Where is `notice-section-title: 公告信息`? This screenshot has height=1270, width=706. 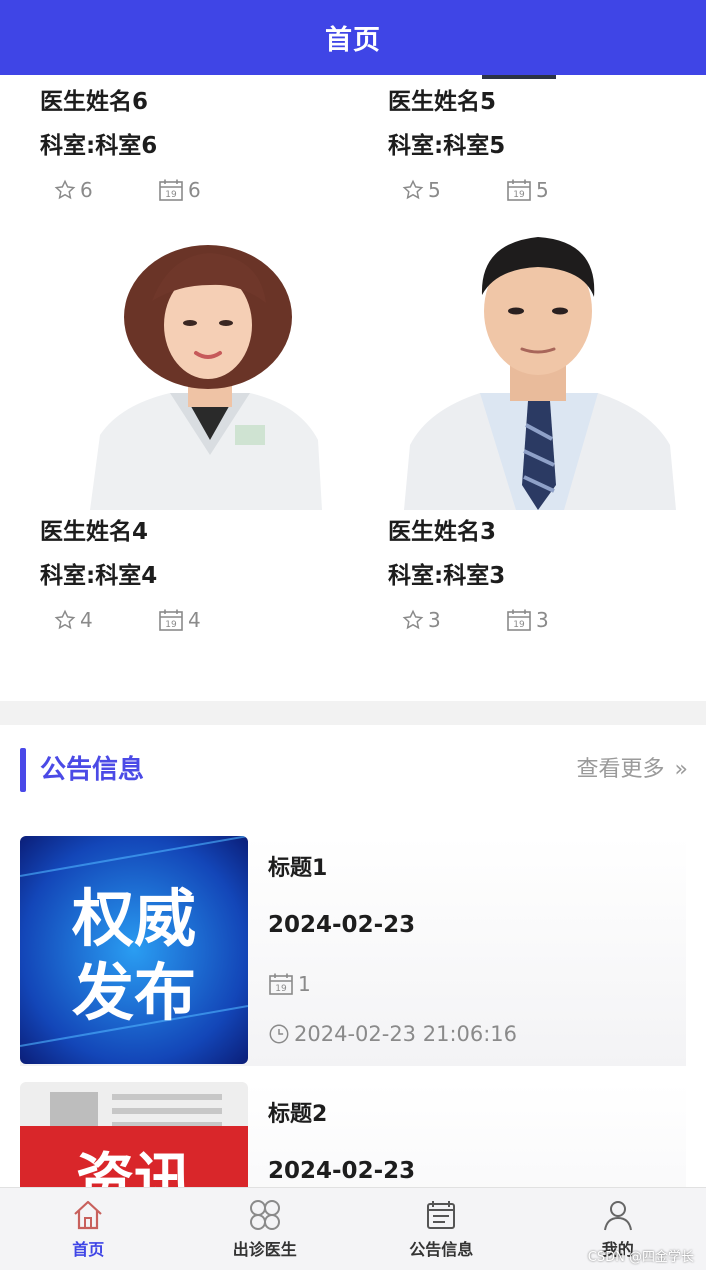
notice-section-title: 公告信息 is located at coordinates (92, 770).